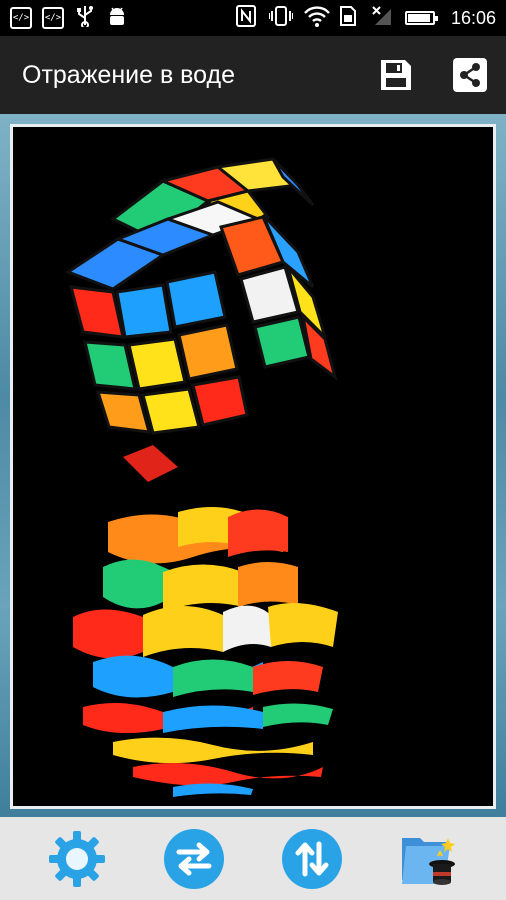 The image size is (506, 900). Describe the element at coordinates (382, 18) in the screenshot. I see `no-signal-icon` at that location.